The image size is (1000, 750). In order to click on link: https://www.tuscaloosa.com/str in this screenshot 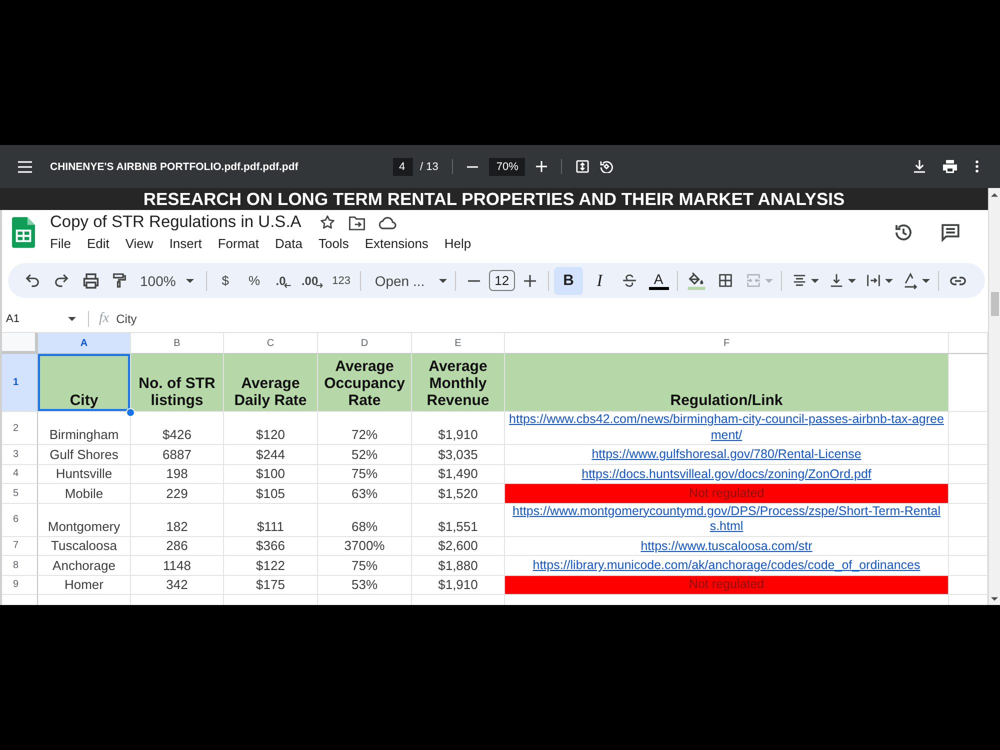, I will do `click(726, 546)`.